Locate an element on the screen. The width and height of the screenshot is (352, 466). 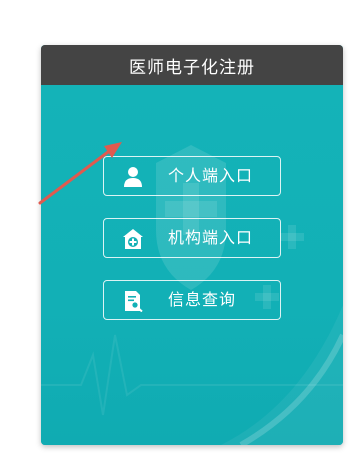
info-query-button: 信息查询 is located at coordinates (192, 300).